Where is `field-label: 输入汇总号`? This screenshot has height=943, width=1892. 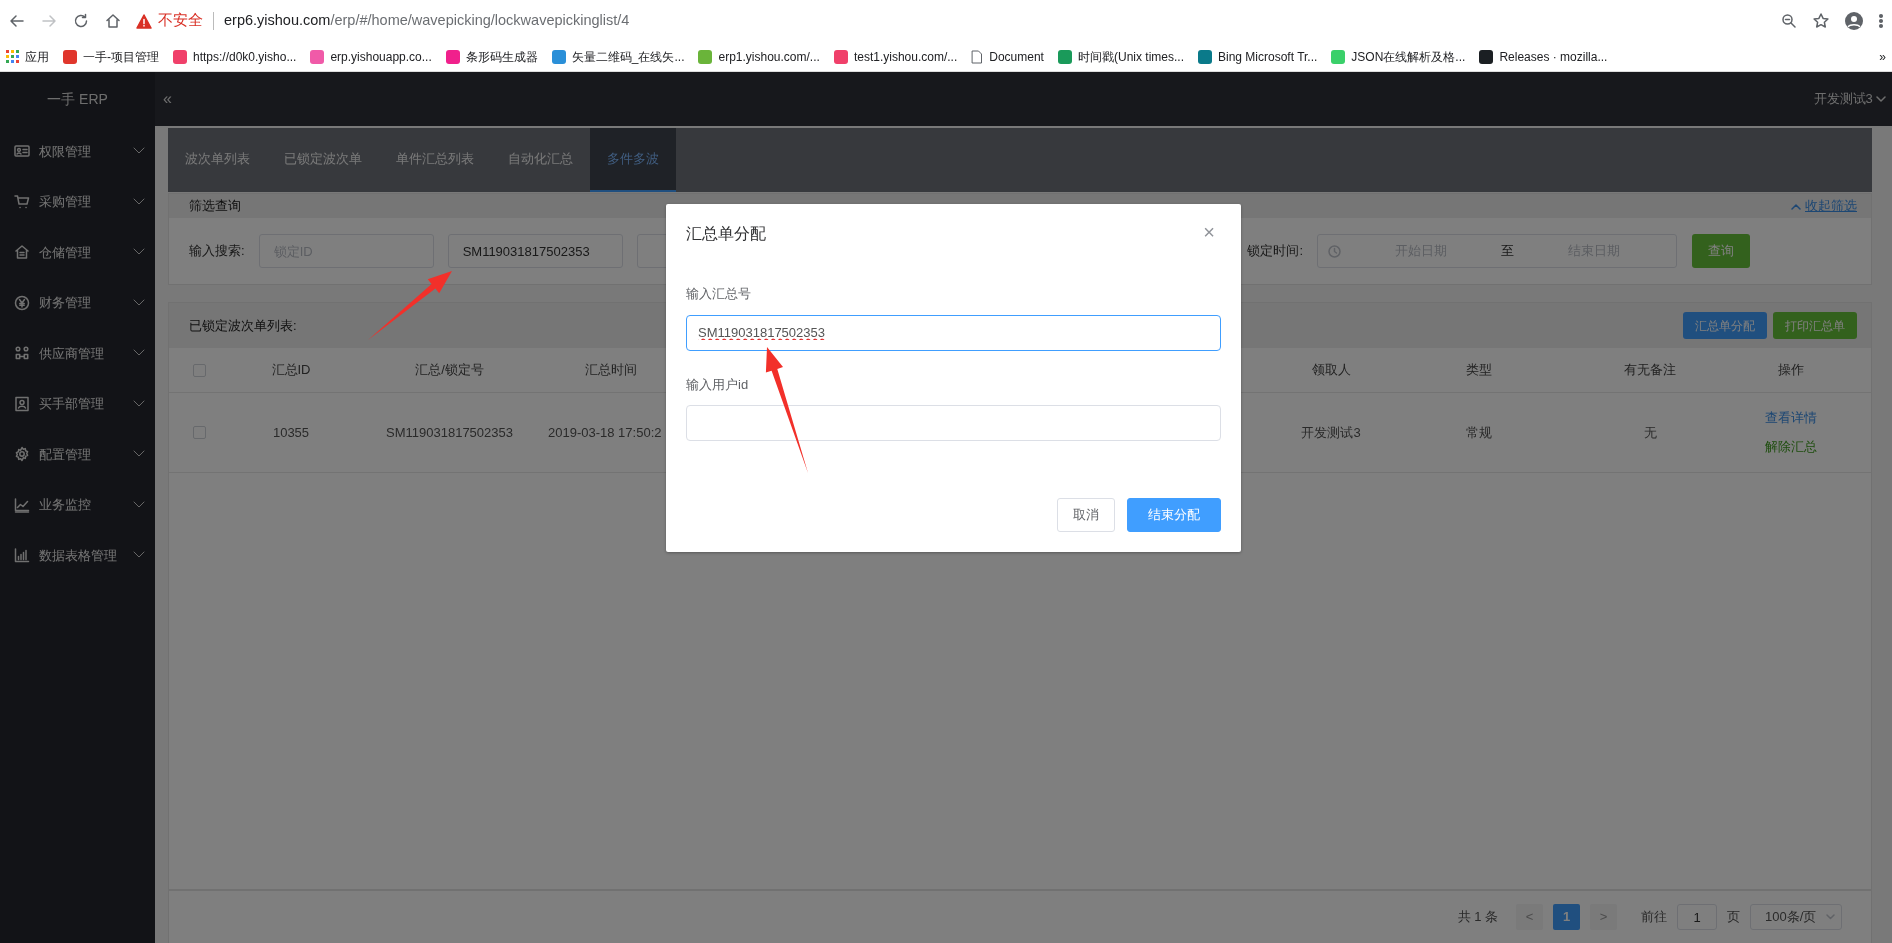 field-label: 输入汇总号 is located at coordinates (719, 294).